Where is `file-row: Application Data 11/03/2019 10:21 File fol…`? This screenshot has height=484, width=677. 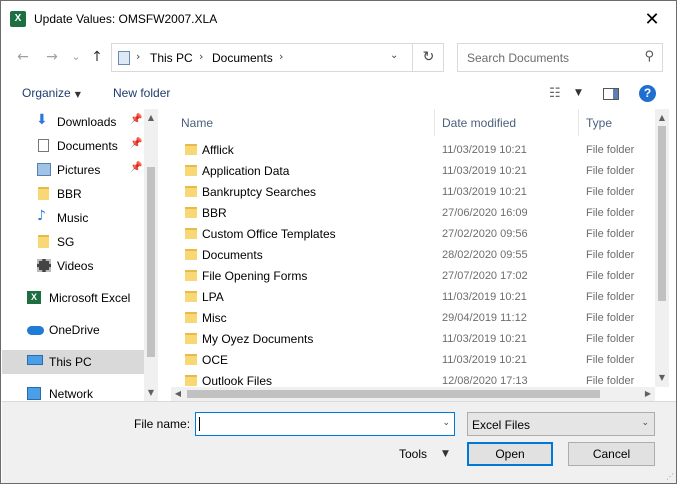
file-row: Application Data 11/03/2019 10:21 File fol… is located at coordinates (413, 171).